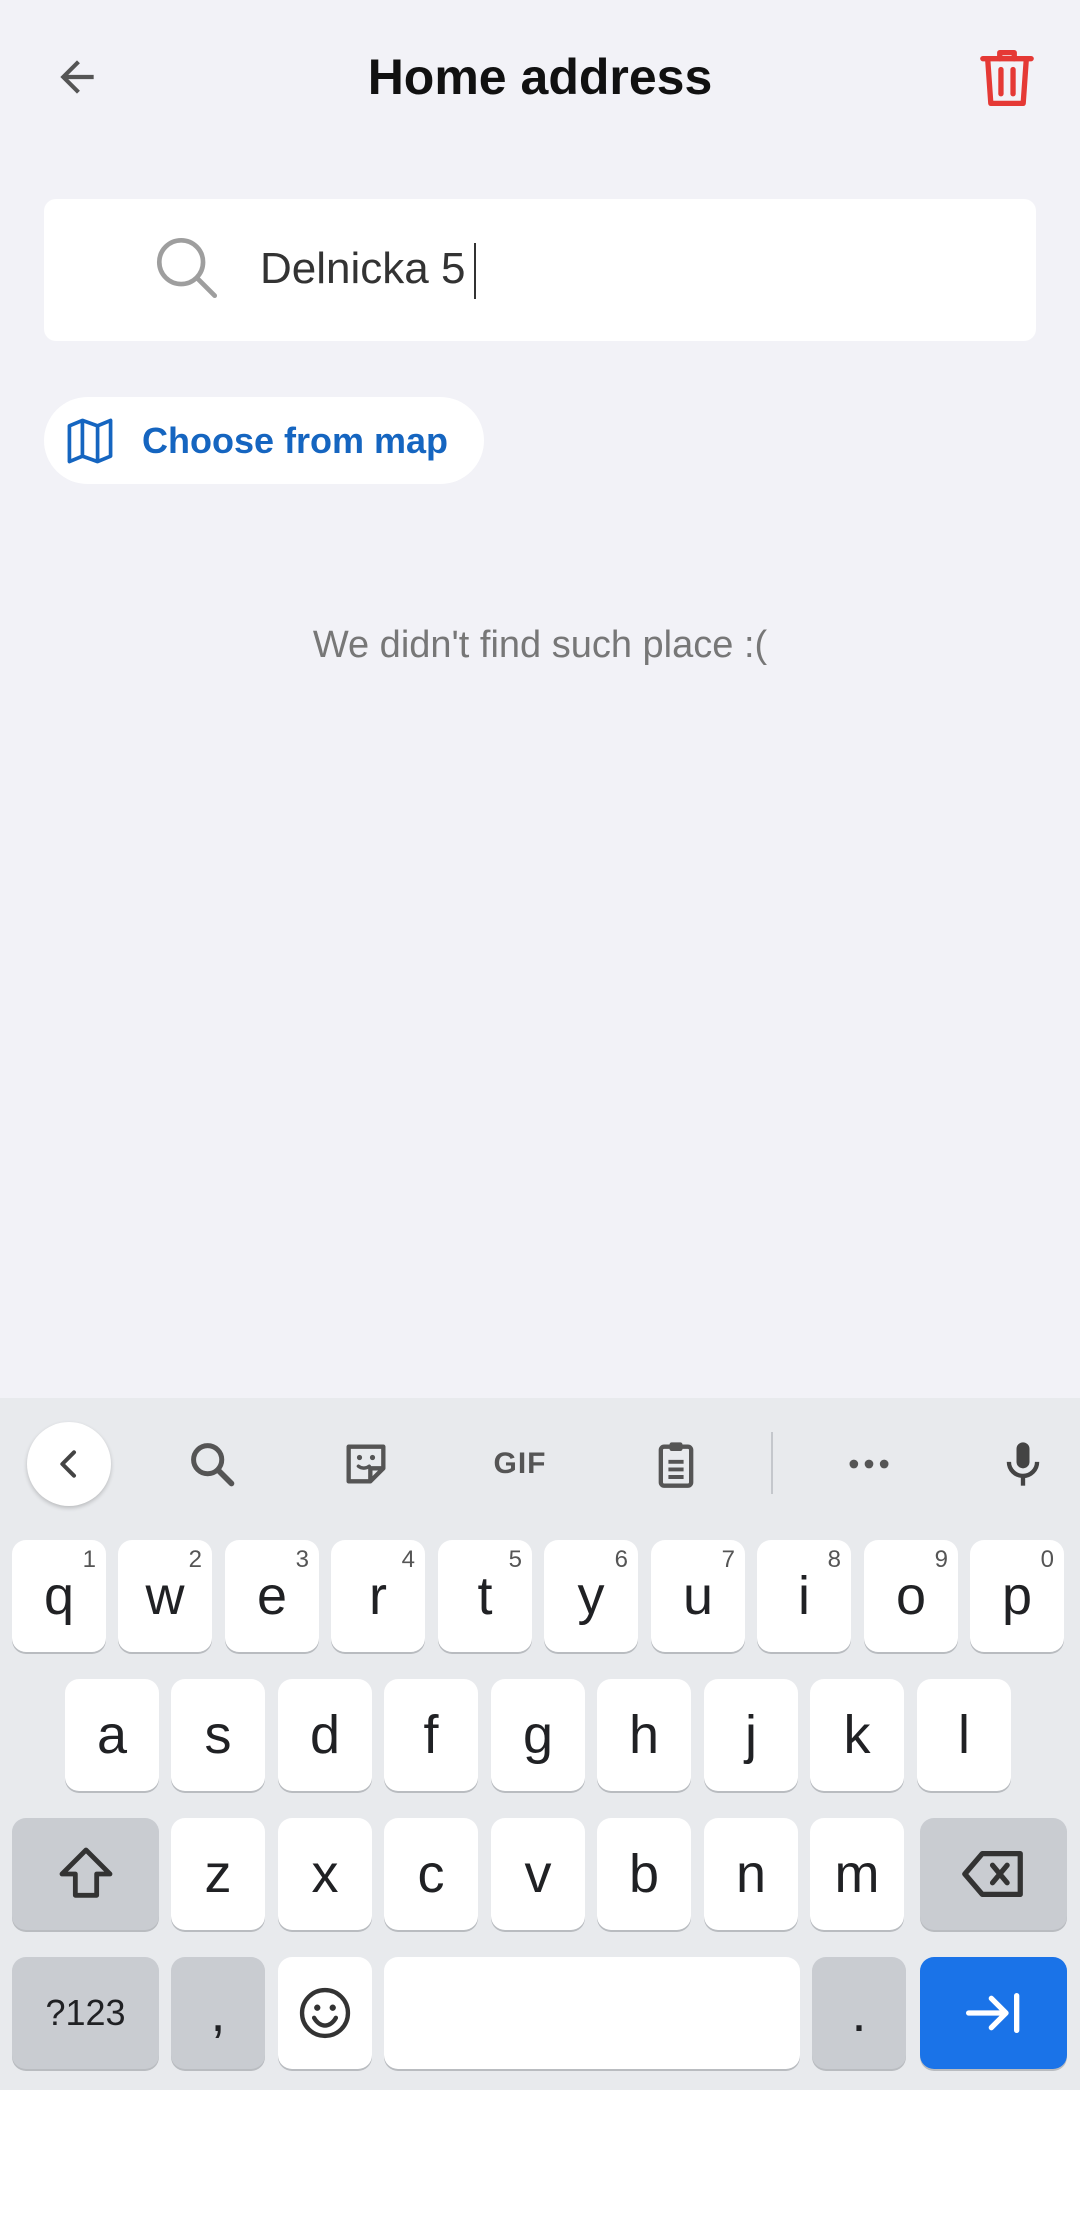 Image resolution: width=1080 pixels, height=2220 pixels. I want to click on address-search-field, so click(540, 270).